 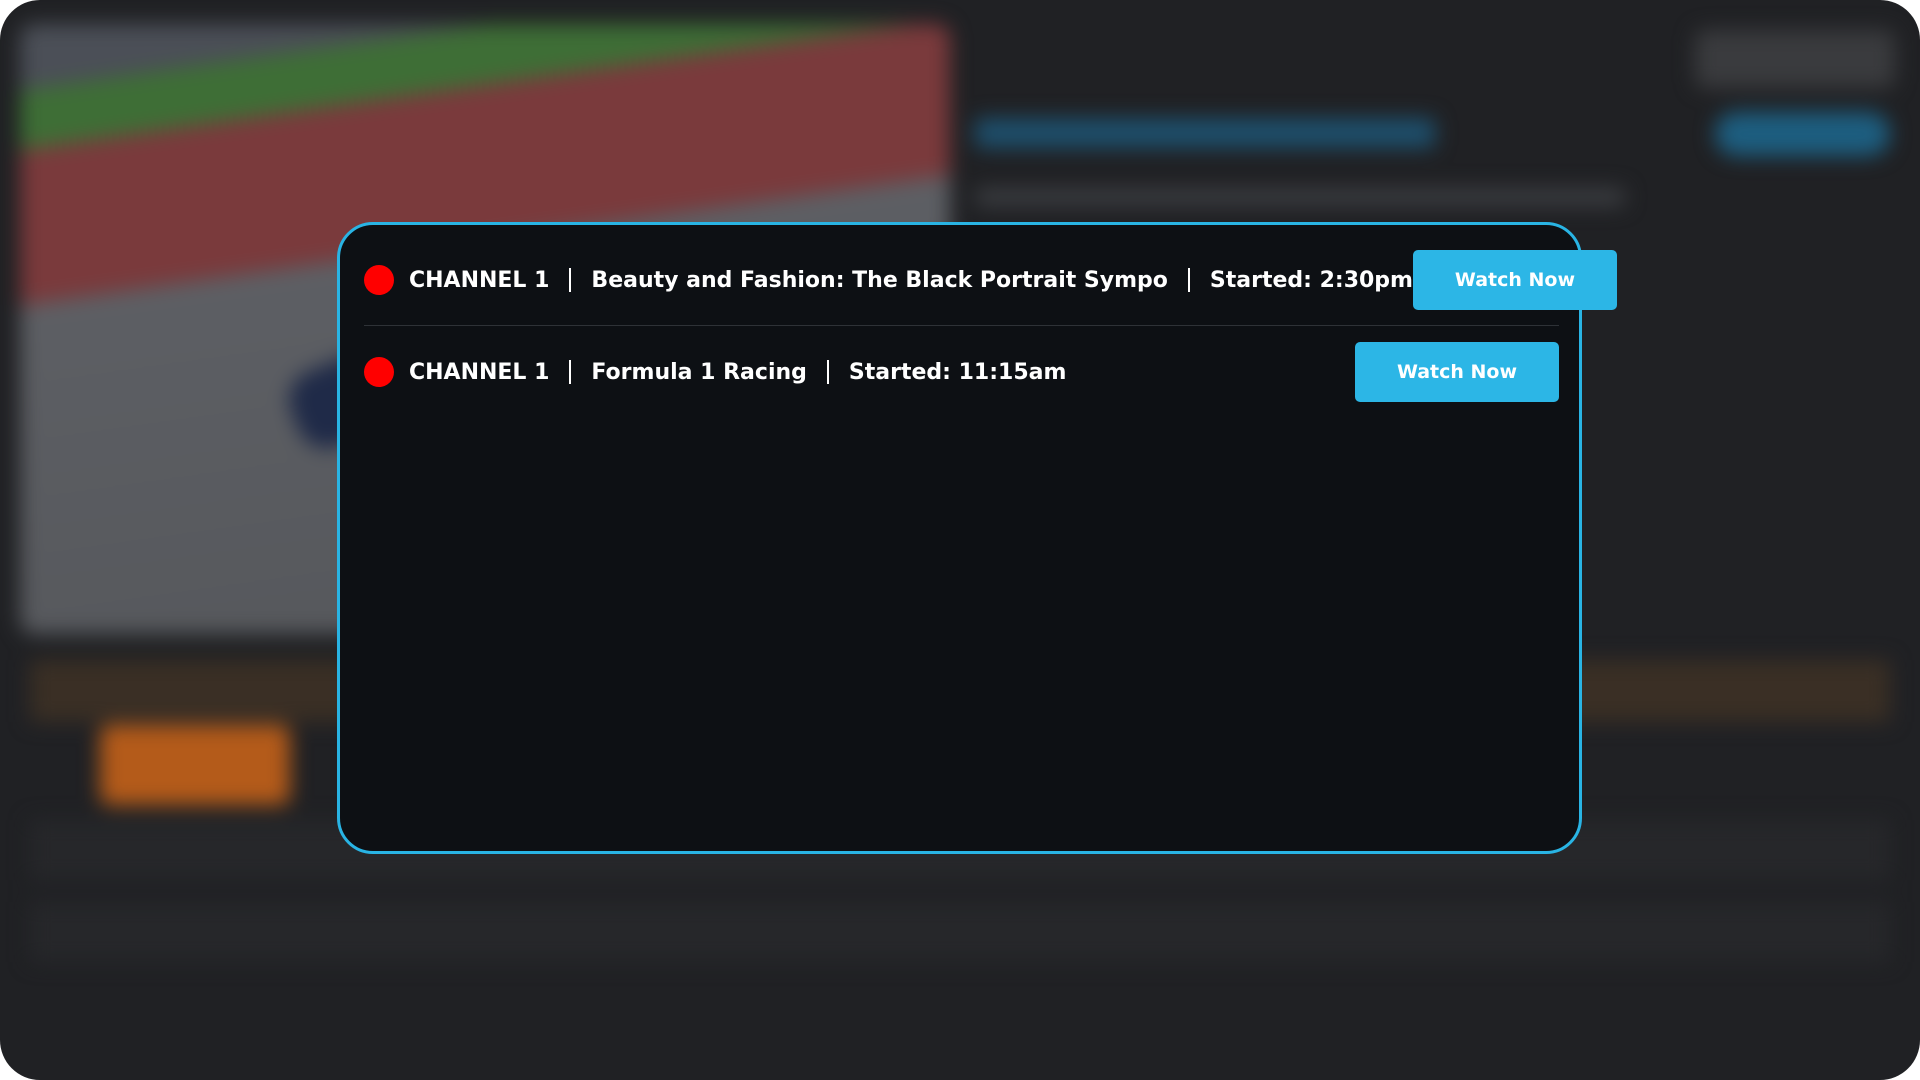 What do you see at coordinates (1802, 134) in the screenshot?
I see `background-logo` at bounding box center [1802, 134].